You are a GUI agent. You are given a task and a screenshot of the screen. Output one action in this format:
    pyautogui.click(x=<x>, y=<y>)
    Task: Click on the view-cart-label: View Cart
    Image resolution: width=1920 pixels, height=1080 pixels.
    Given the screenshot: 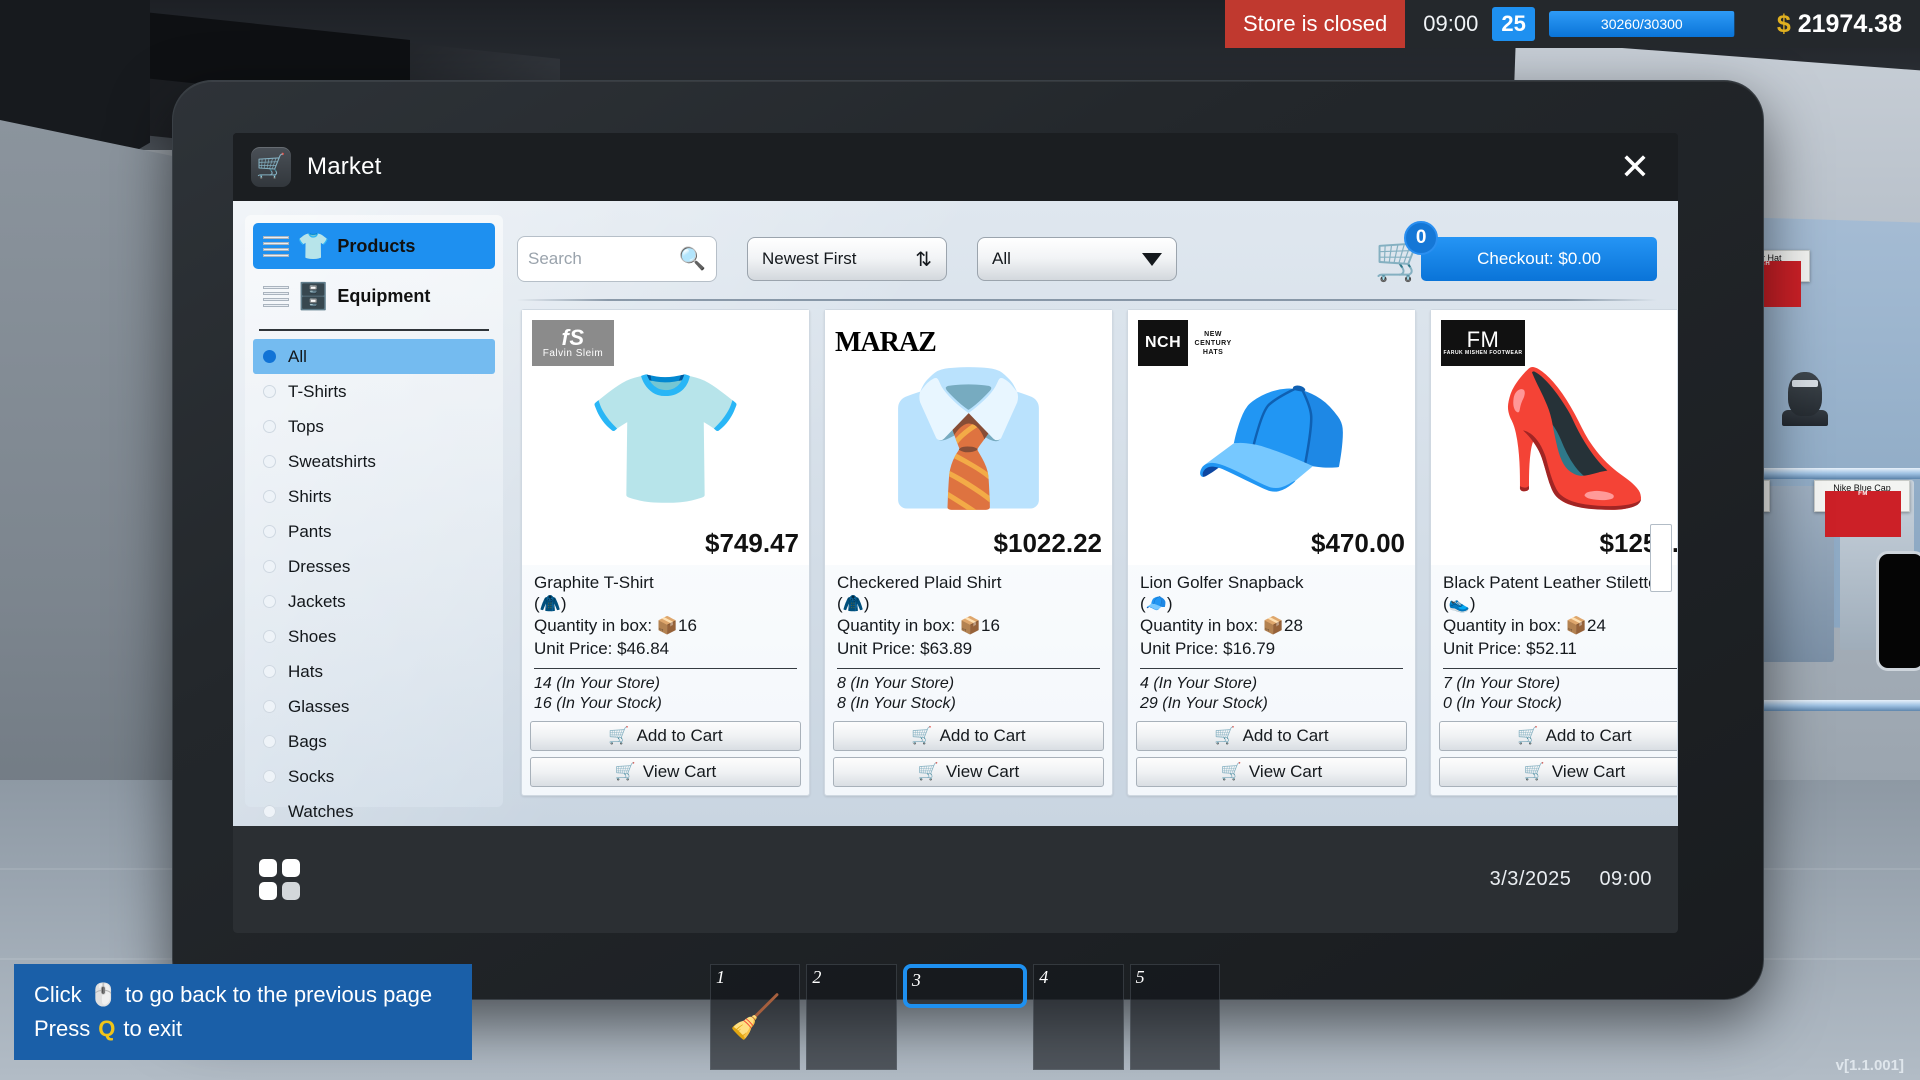 What is the action you would take?
    pyautogui.click(x=1285, y=772)
    